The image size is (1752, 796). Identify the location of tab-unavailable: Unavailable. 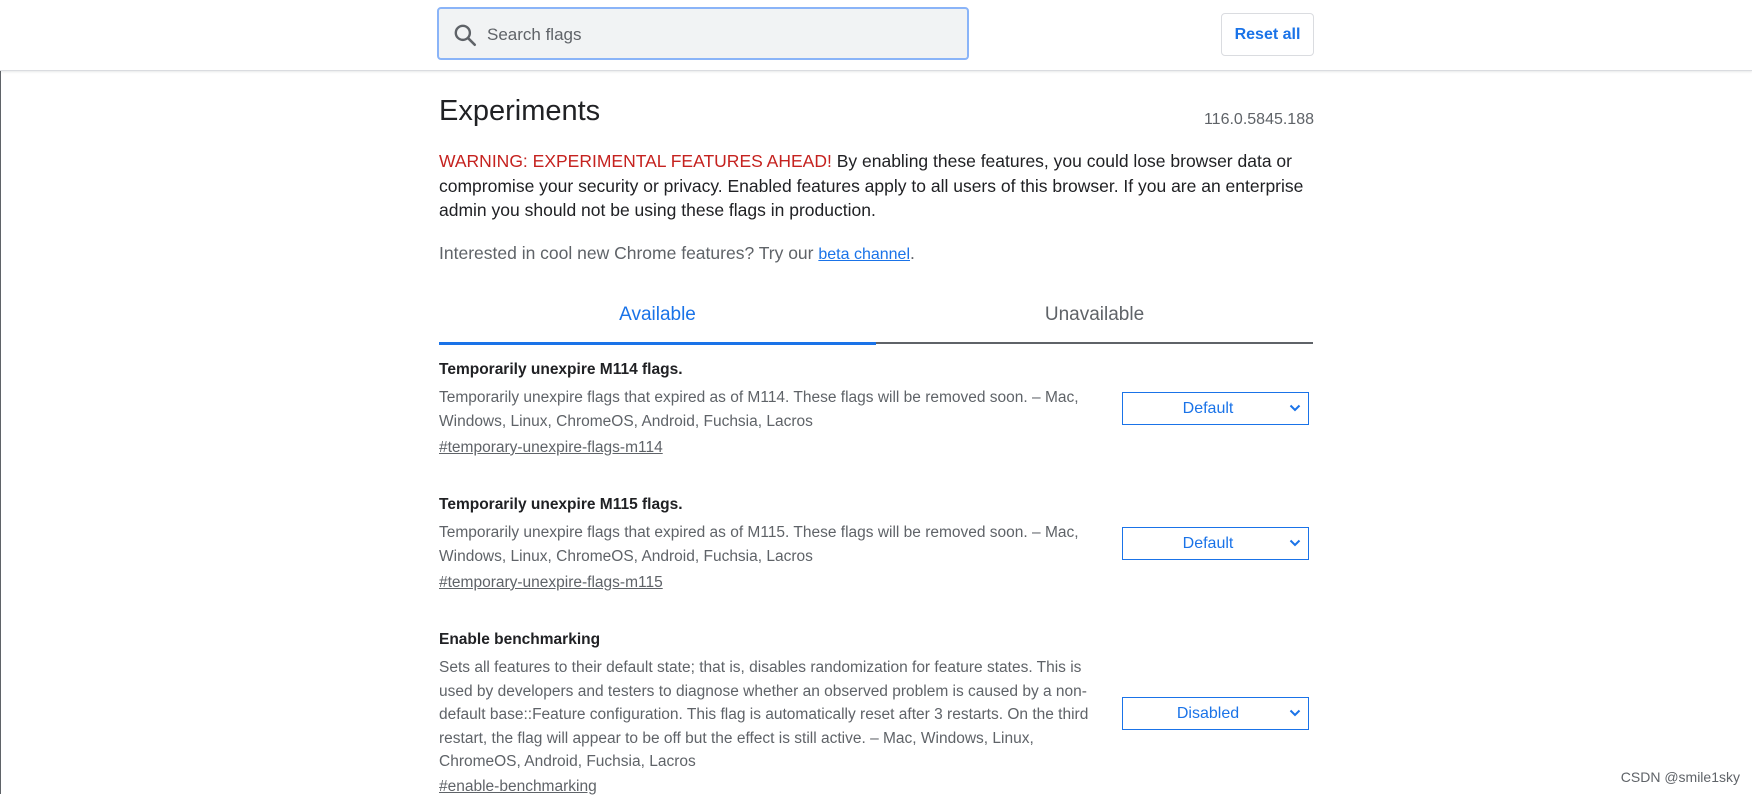
(1094, 320).